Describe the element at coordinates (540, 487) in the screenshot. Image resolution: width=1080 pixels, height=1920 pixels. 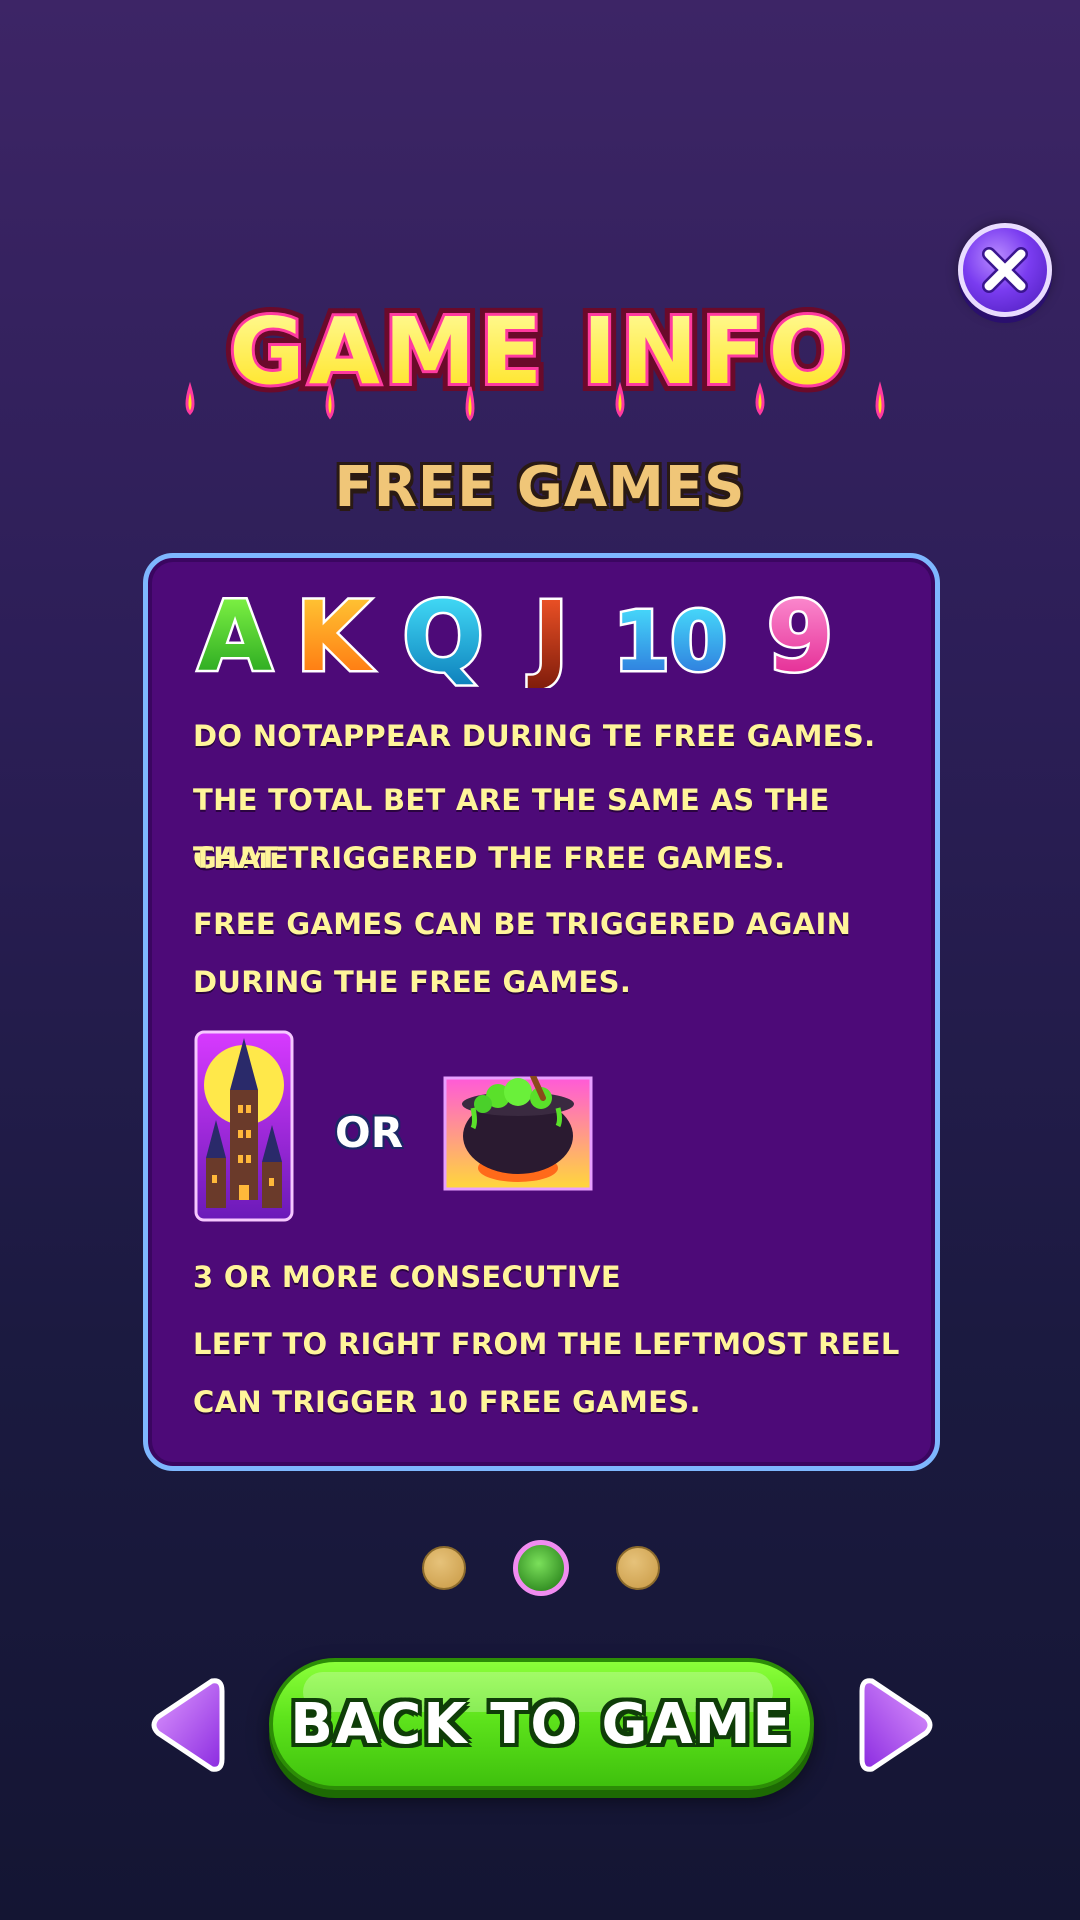
I see `section-subtitle: FREE GAMES` at that location.